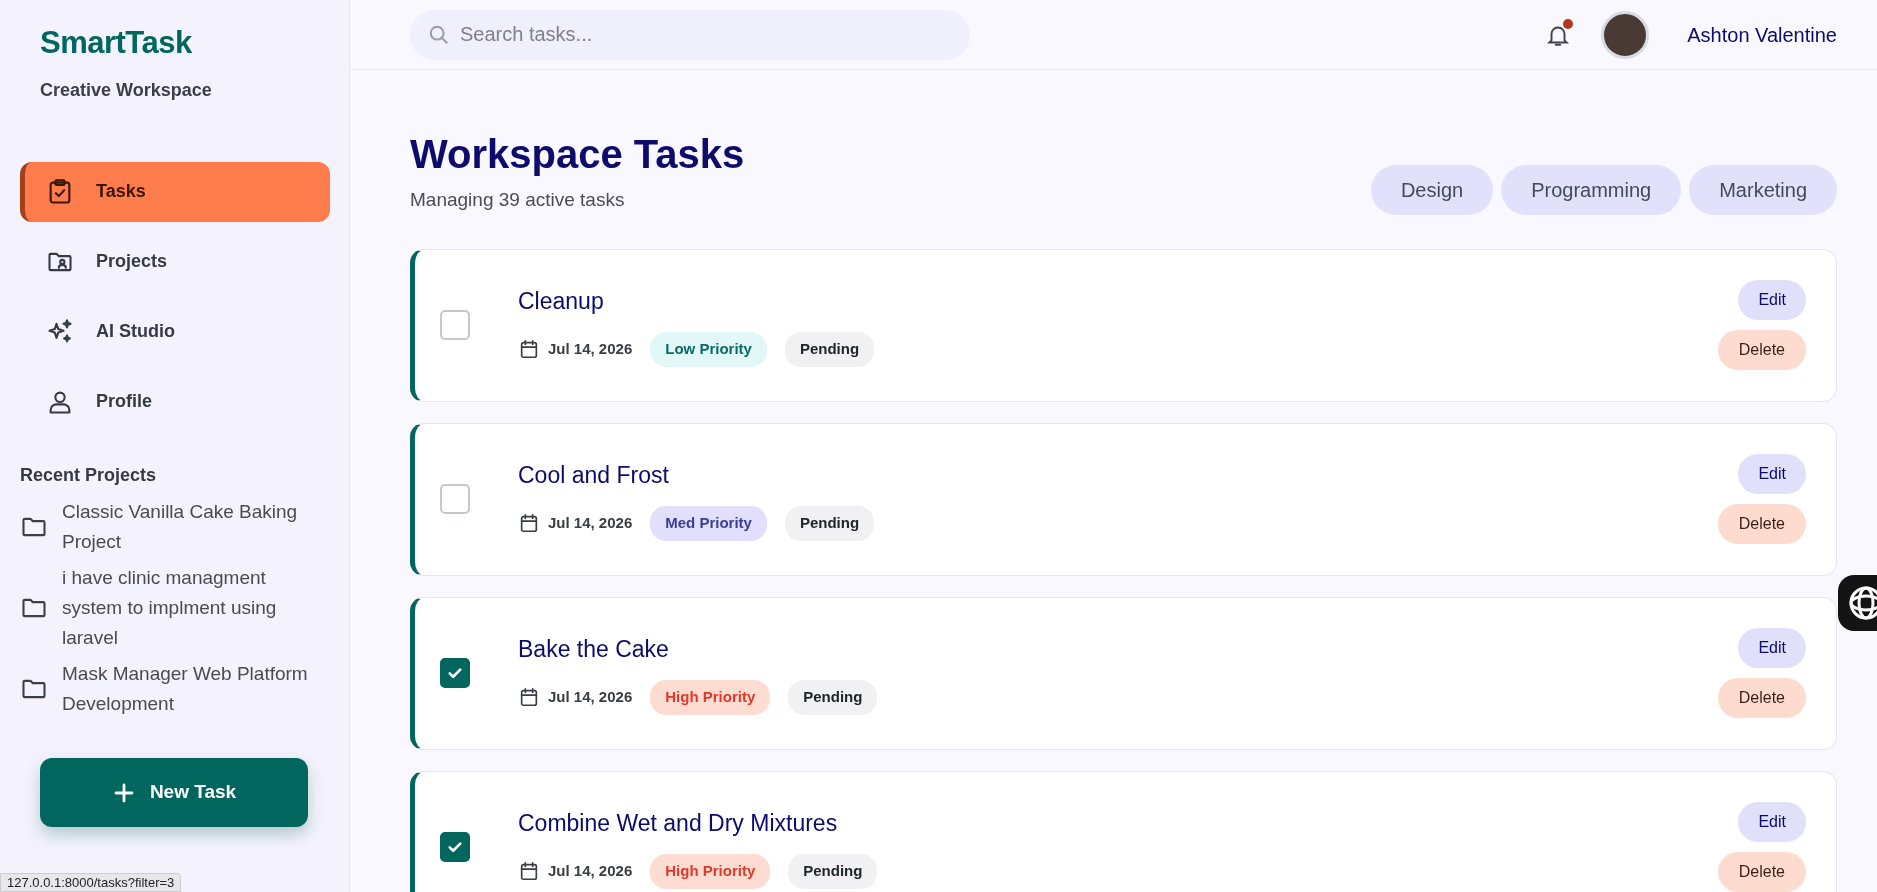  I want to click on search-icon, so click(439, 34).